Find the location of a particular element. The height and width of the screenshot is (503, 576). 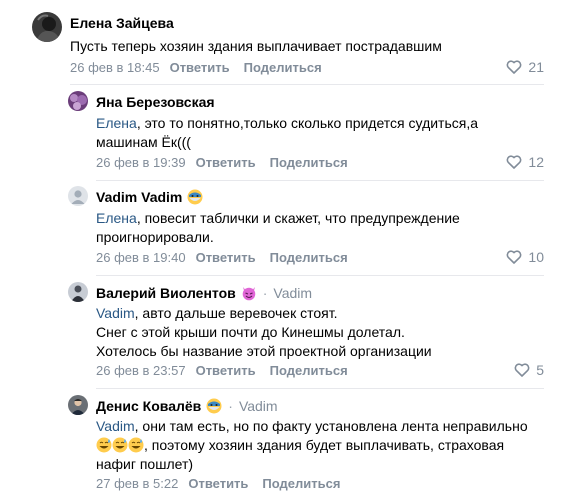

like-button: 21 is located at coordinates (525, 67).